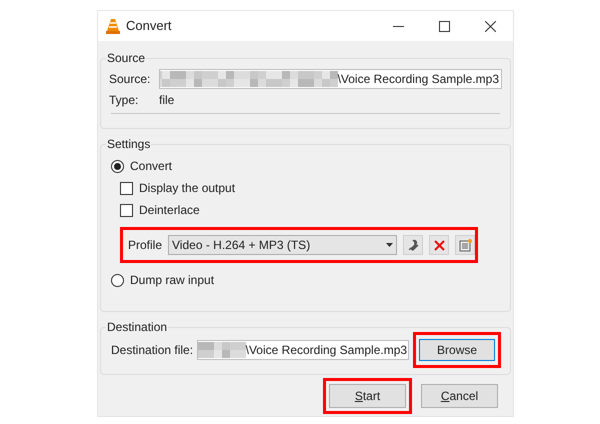 This screenshot has width=600, height=424. Describe the element at coordinates (145, 245) in the screenshot. I see `profile-label: Profile` at that location.